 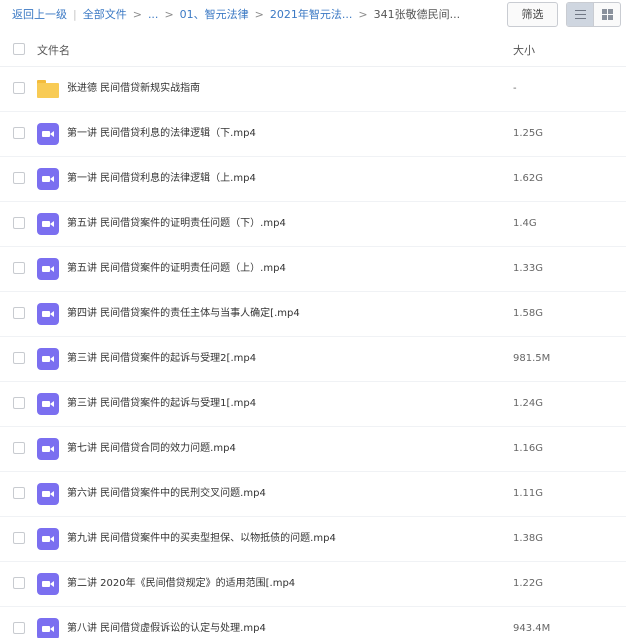 I want to click on file-name: 第三讲 民间借贷案件的起诉与受理1[.mp4, so click(x=161, y=403).